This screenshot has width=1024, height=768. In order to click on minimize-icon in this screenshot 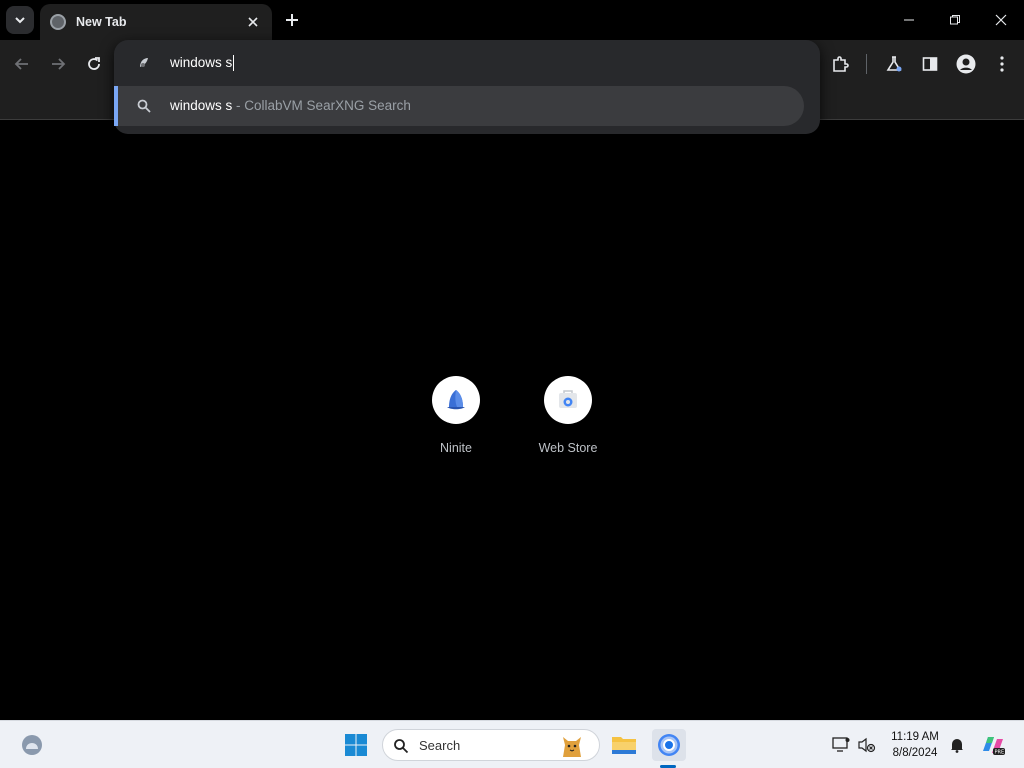, I will do `click(909, 20)`.